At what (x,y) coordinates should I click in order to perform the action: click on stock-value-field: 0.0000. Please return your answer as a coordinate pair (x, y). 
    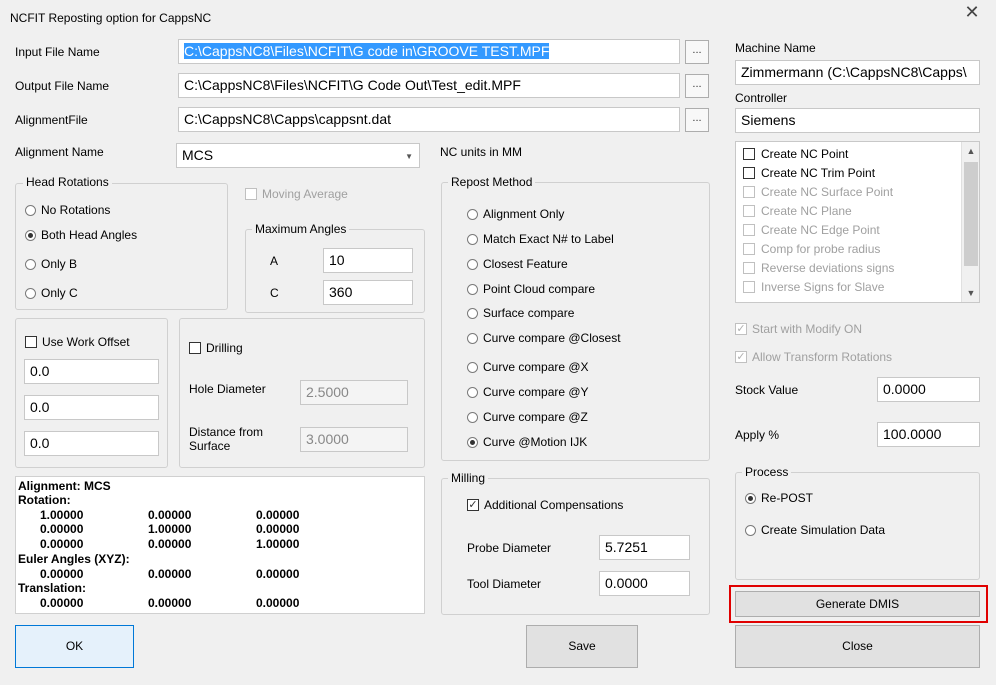
    Looking at the image, I should click on (928, 389).